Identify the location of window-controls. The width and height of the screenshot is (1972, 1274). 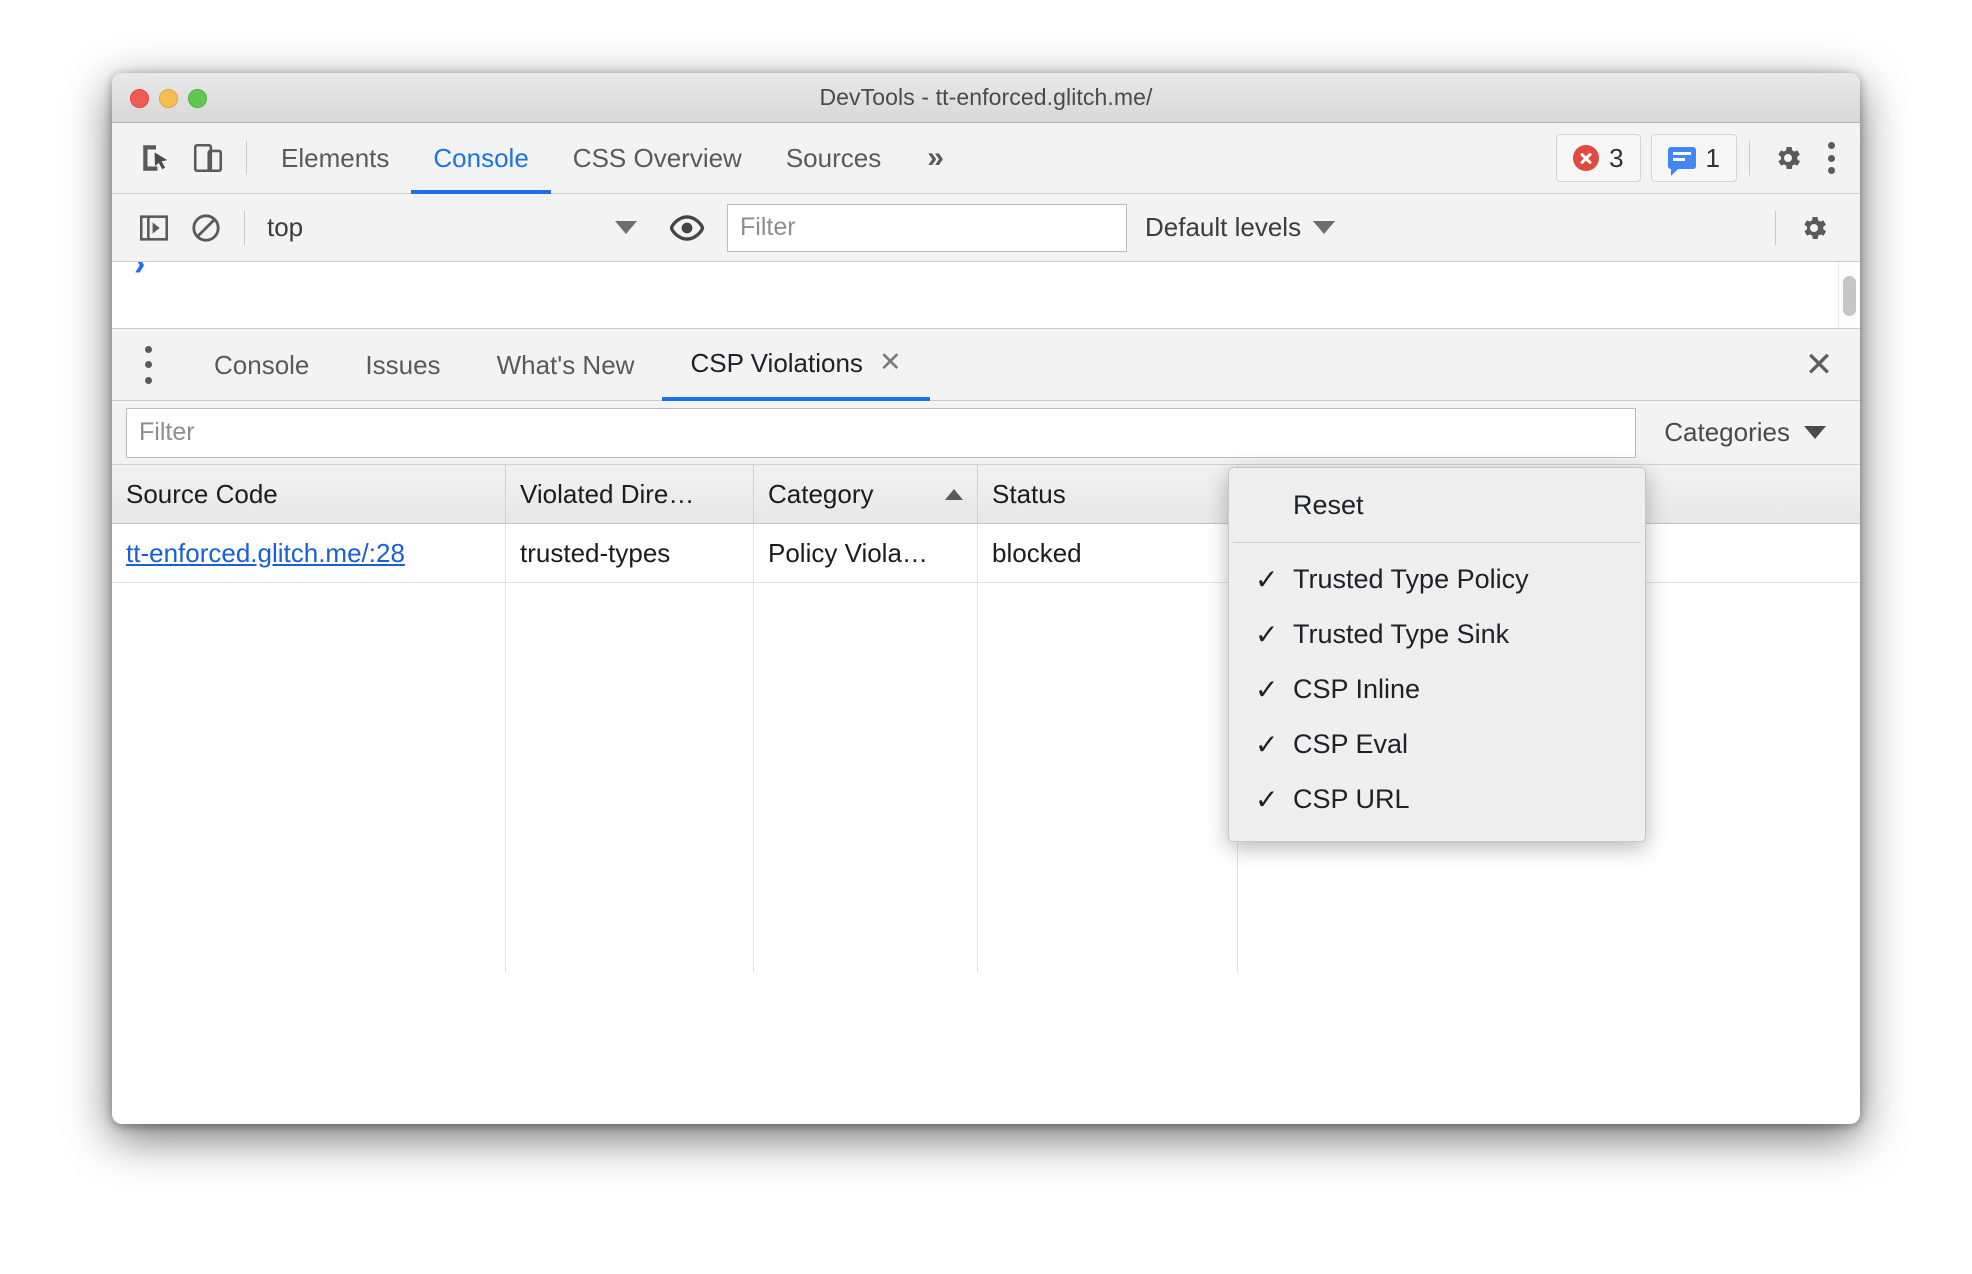
(168, 98).